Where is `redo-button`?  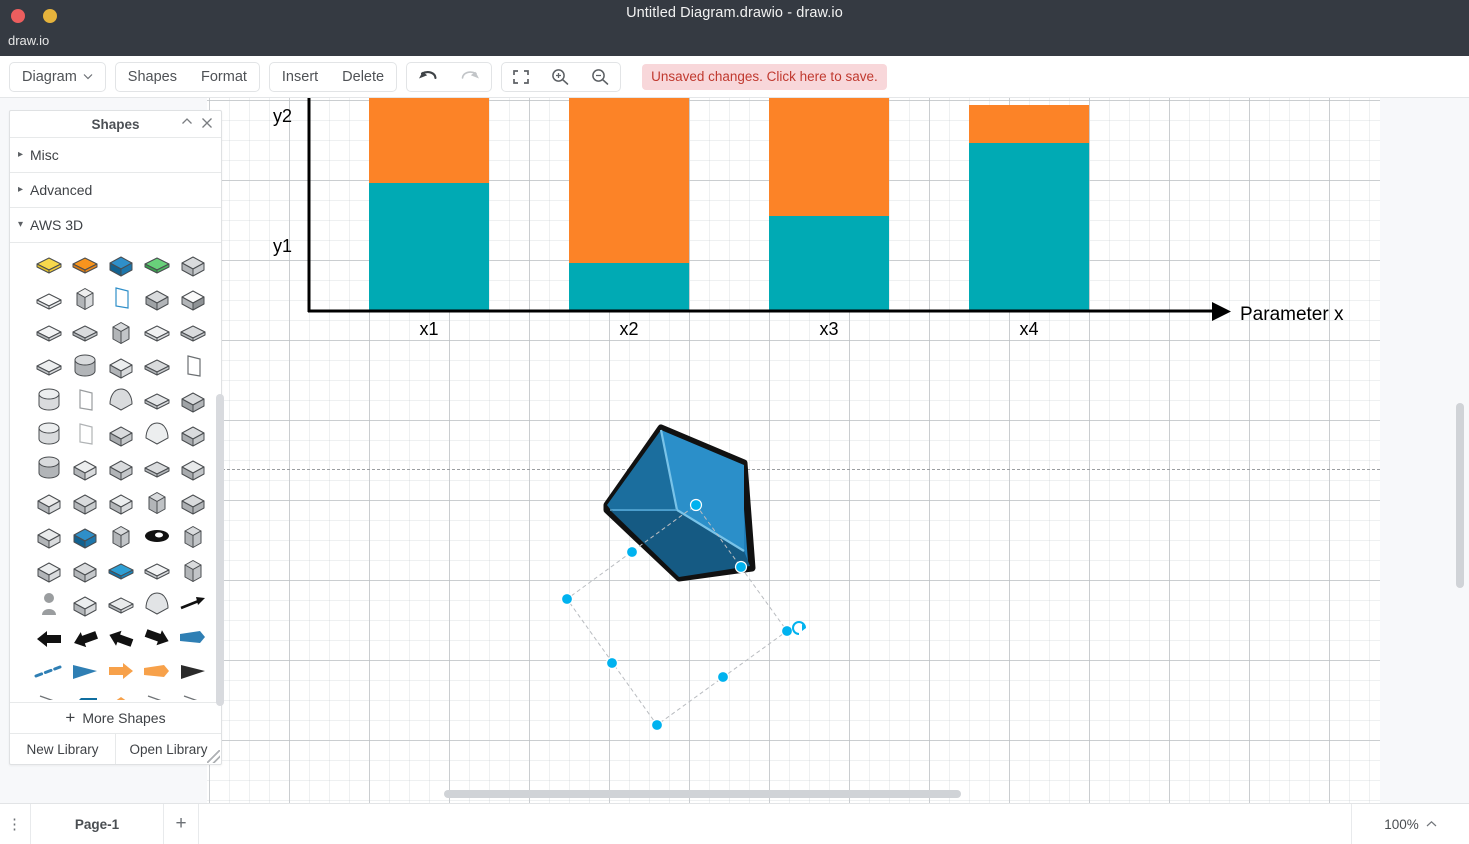 redo-button is located at coordinates (470, 77).